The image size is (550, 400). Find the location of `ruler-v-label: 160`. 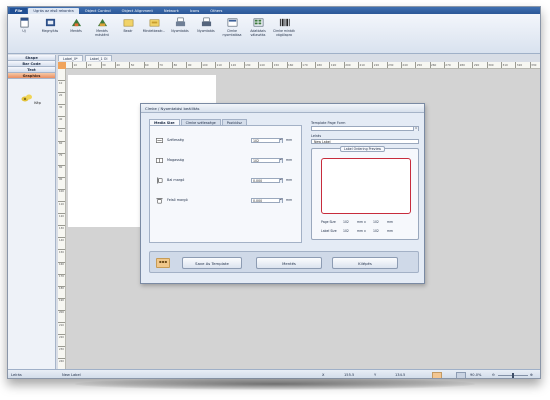

ruler-v-label: 160 is located at coordinates (61, 264).